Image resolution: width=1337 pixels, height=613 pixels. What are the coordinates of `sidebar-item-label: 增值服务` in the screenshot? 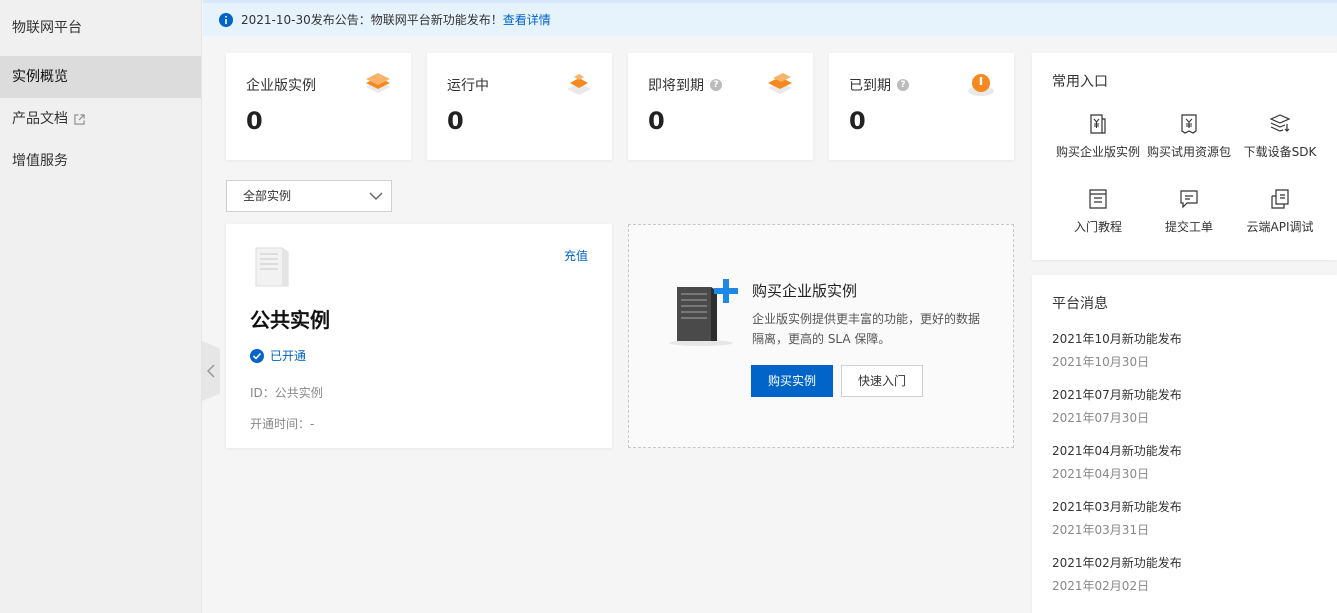 It's located at (40, 161).